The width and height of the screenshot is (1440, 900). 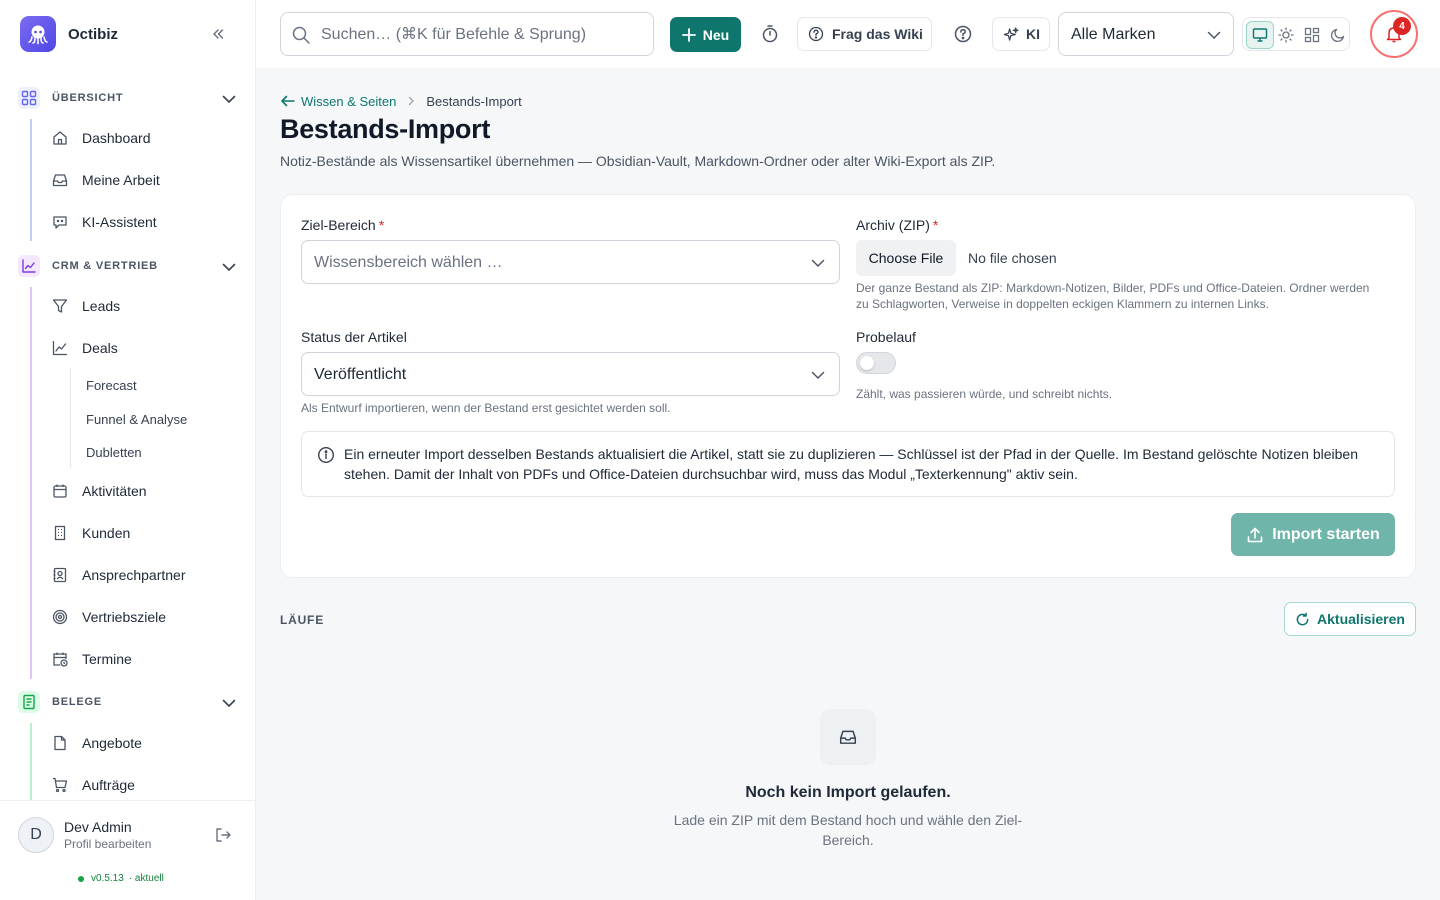 I want to click on section-uebersicht: ÜBERSICHT, so click(x=128, y=98).